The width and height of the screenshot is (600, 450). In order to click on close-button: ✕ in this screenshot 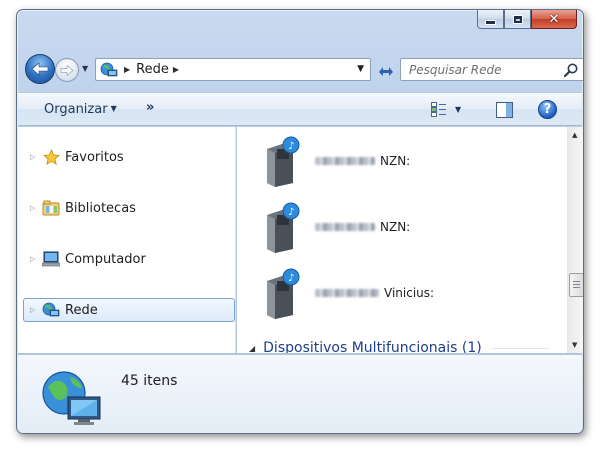, I will do `click(554, 19)`.